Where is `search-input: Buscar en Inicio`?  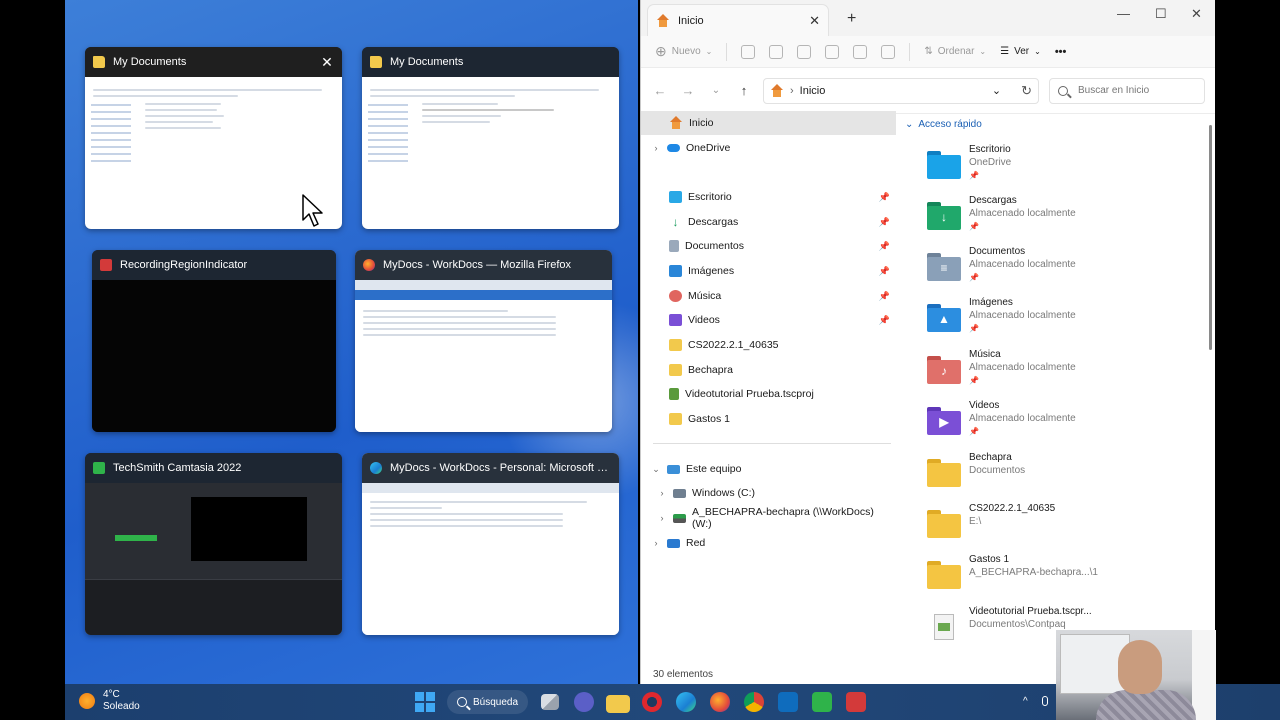 search-input: Buscar en Inicio is located at coordinates (1127, 90).